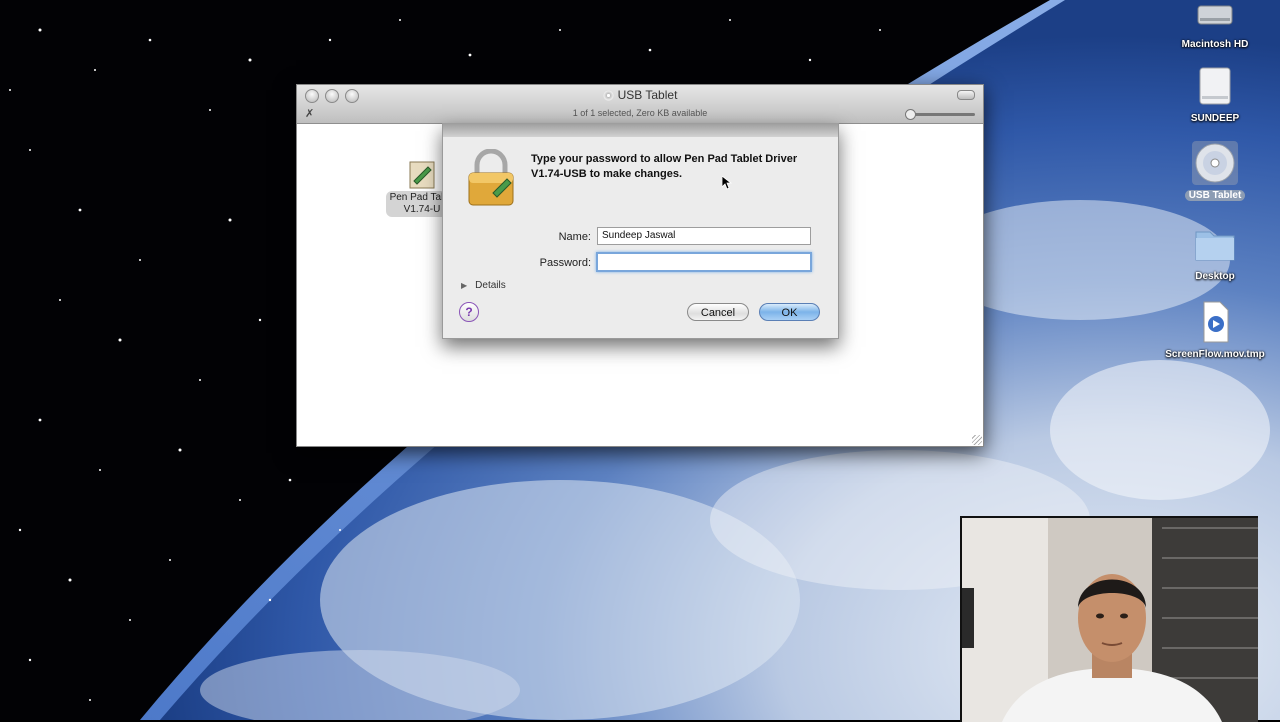 This screenshot has width=1280, height=722. Describe the element at coordinates (940, 114) in the screenshot. I see `icon-size-slider` at that location.